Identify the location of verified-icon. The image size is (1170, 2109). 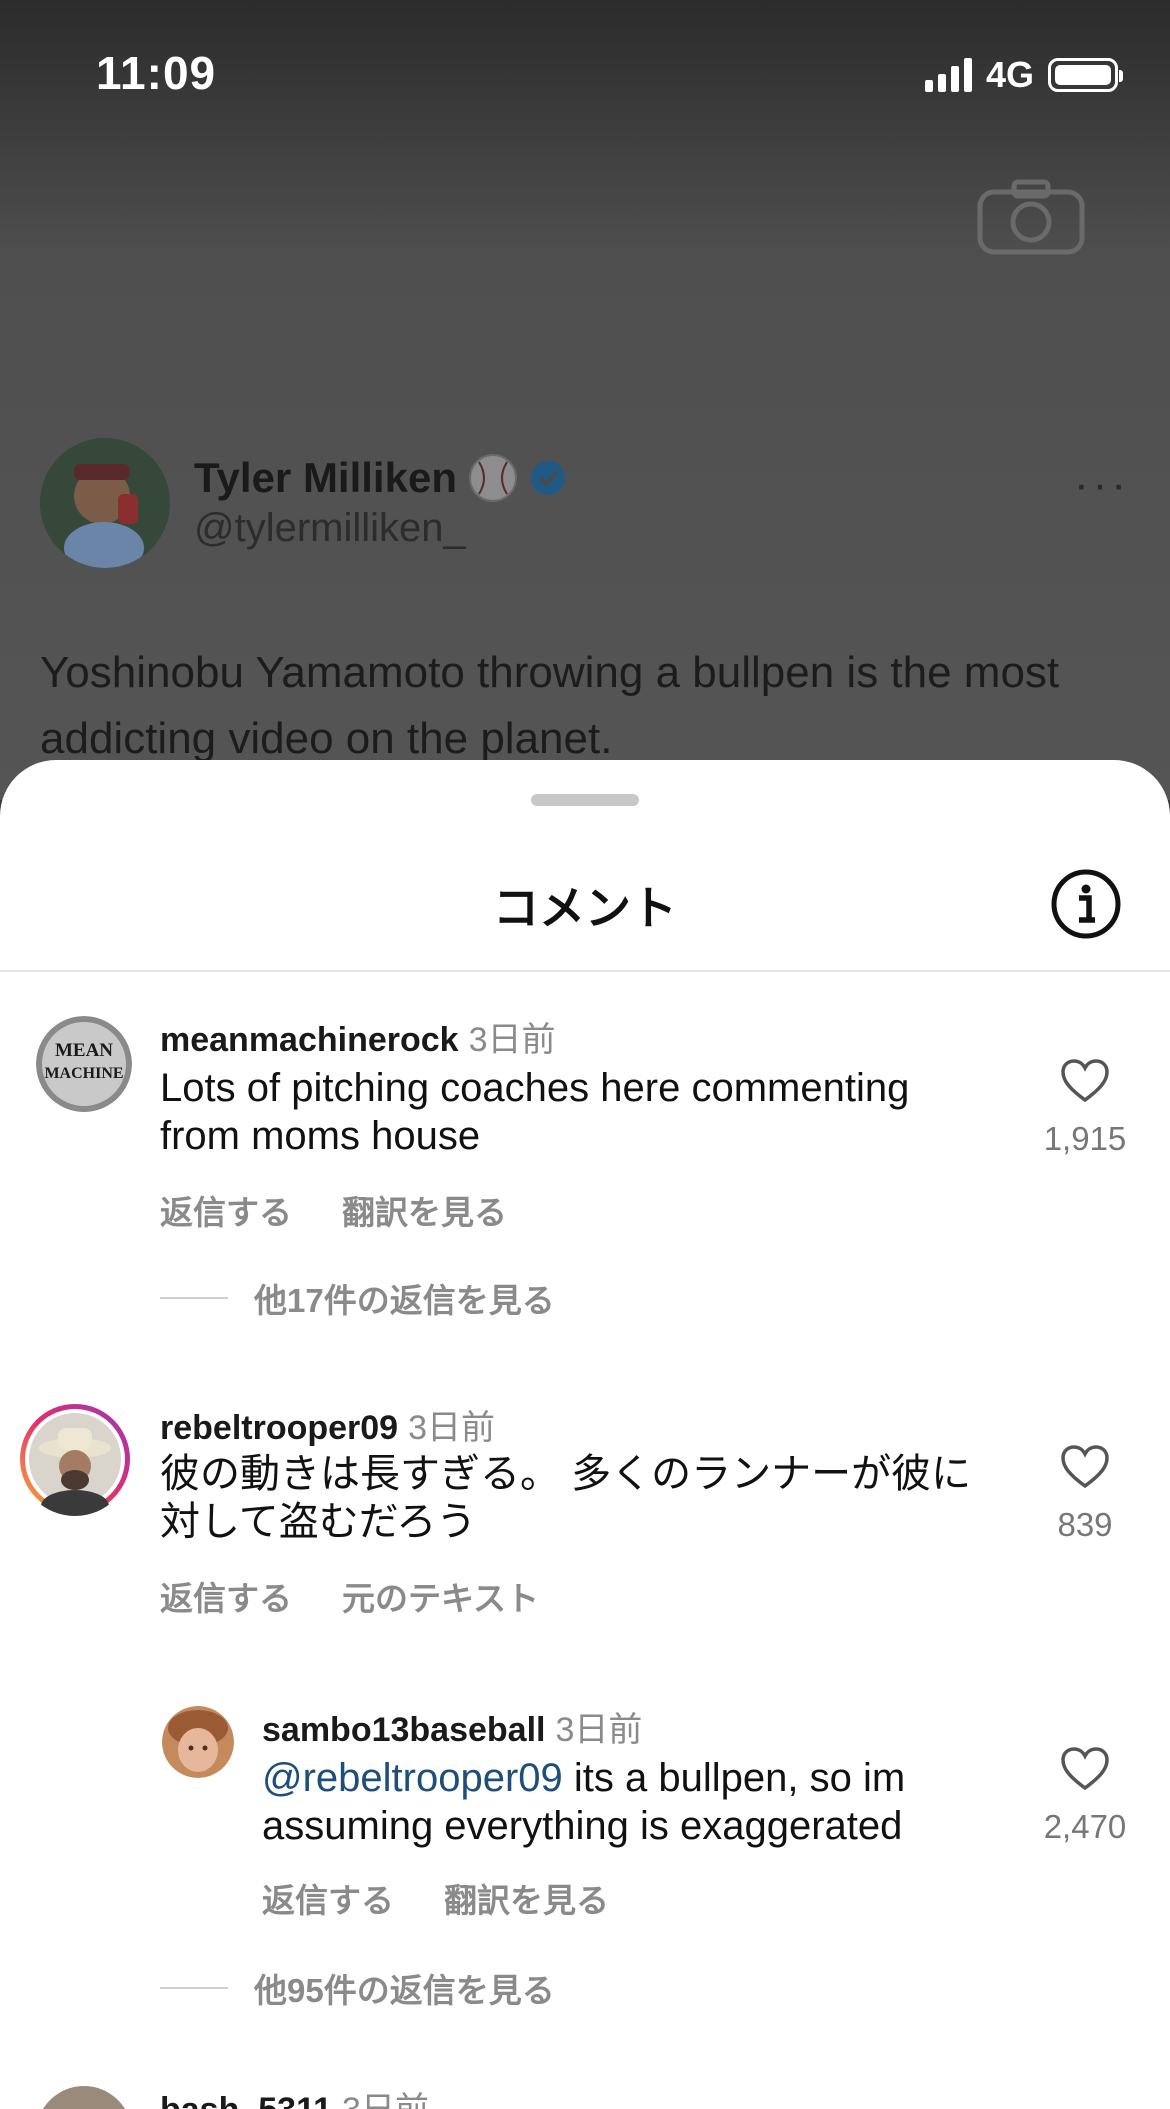
(547, 478).